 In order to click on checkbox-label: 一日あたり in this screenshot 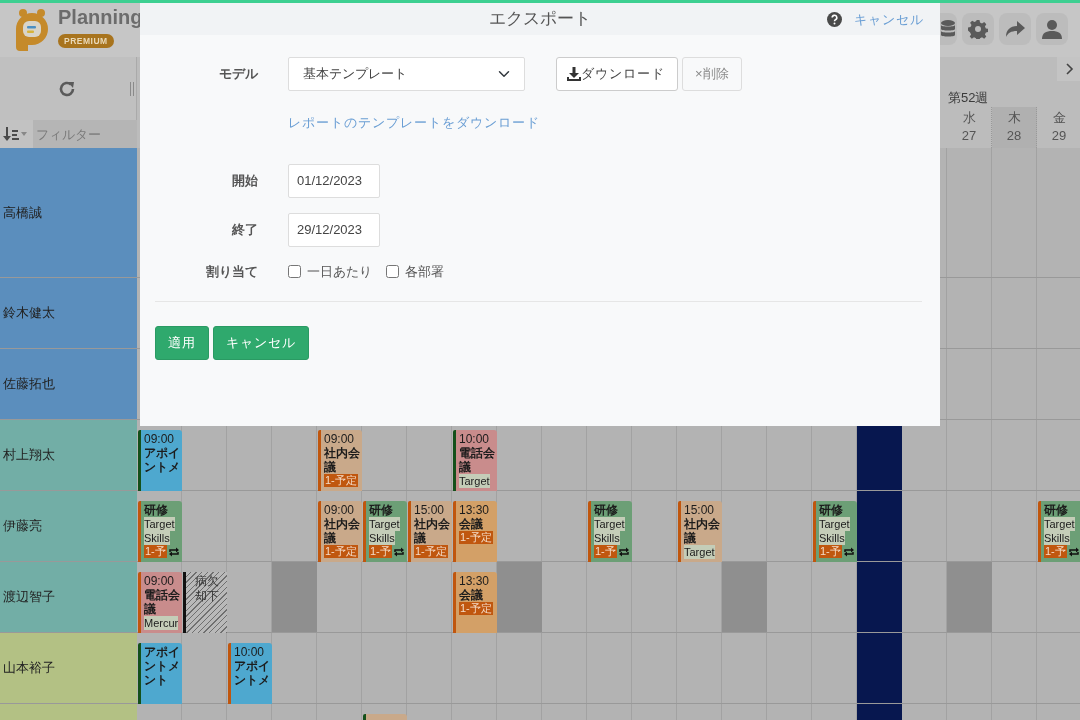, I will do `click(339, 271)`.